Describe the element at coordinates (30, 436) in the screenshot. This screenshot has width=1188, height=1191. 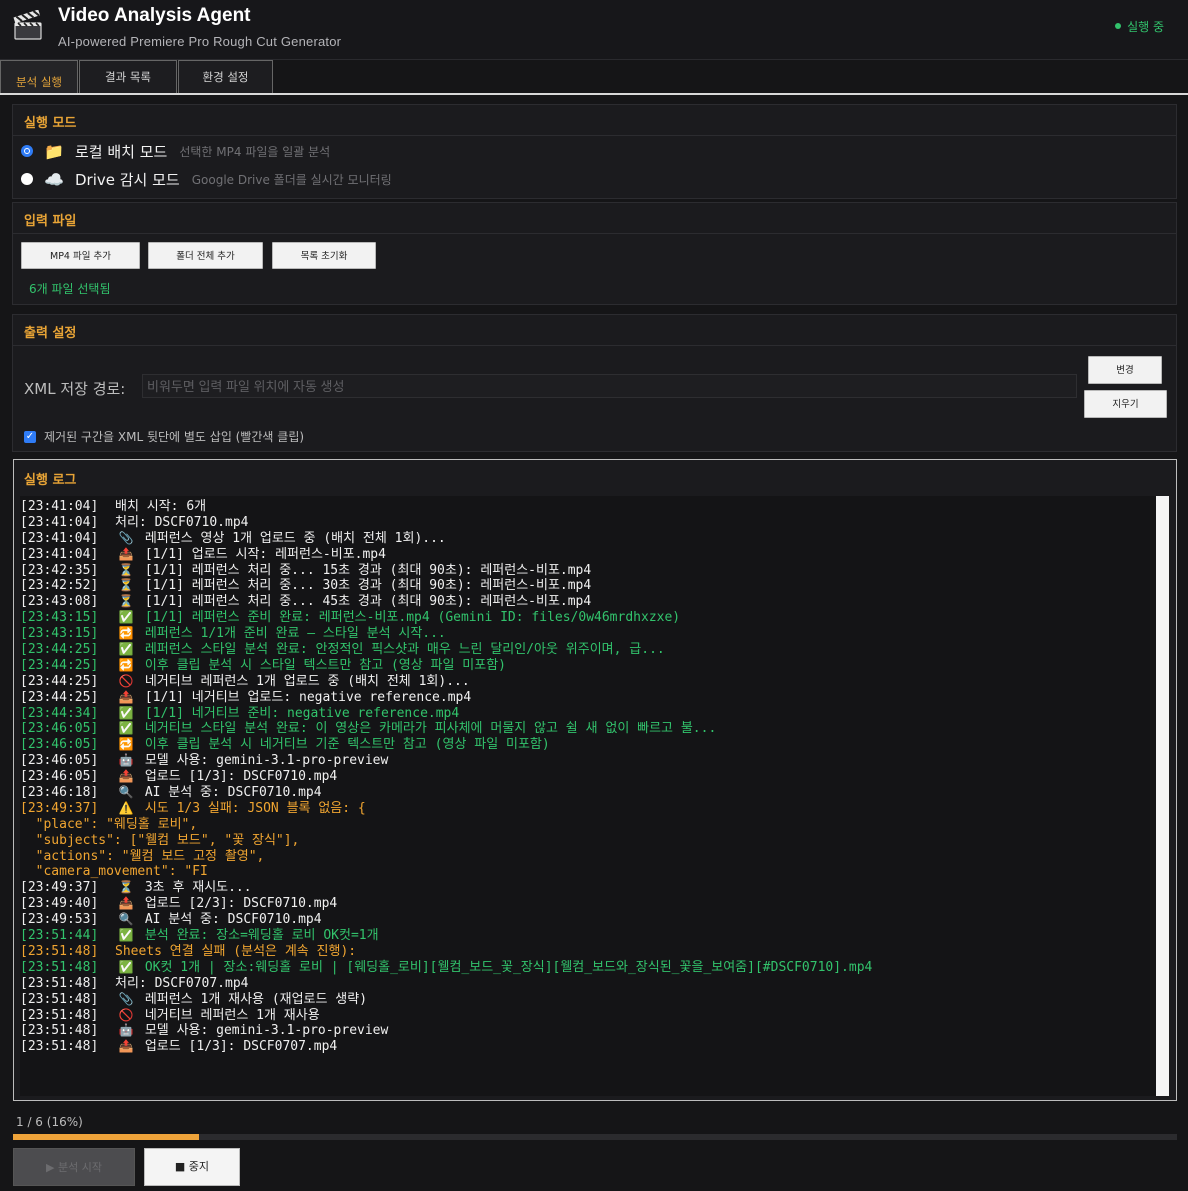
I see `checkbox-checked-icon: ✓` at that location.